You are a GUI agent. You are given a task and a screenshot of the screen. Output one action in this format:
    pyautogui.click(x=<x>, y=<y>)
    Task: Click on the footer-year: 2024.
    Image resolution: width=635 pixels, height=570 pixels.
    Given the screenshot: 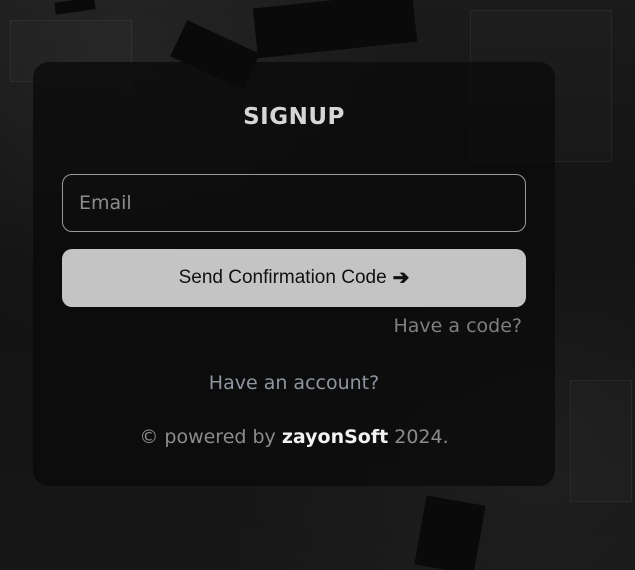 What is the action you would take?
    pyautogui.click(x=421, y=437)
    